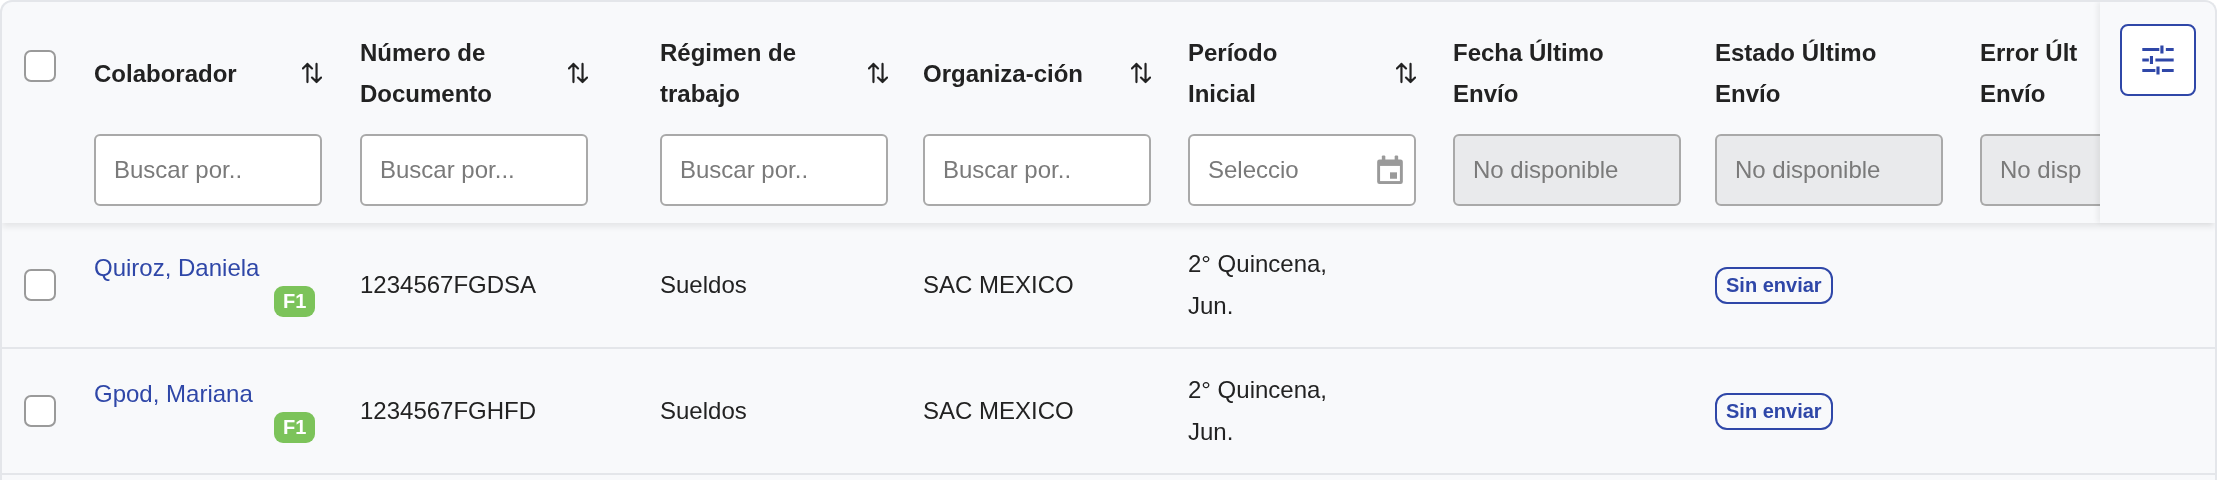 This screenshot has height=480, width=2217. Describe the element at coordinates (177, 267) in the screenshot. I see `employee-link: Quiroz, Daniela` at that location.